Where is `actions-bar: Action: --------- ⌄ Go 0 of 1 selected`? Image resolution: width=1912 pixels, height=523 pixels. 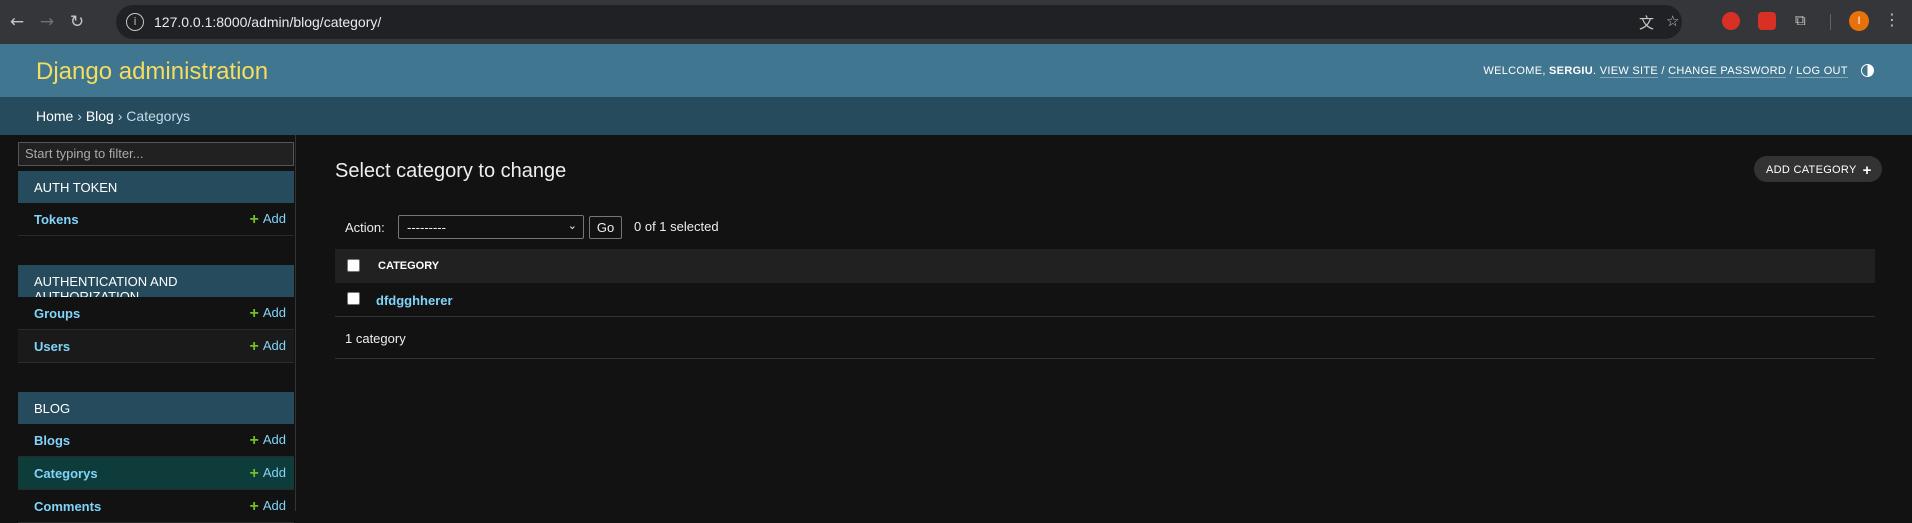
actions-bar: Action: --------- ⌄ Go 0 of 1 selected is located at coordinates (1105, 228).